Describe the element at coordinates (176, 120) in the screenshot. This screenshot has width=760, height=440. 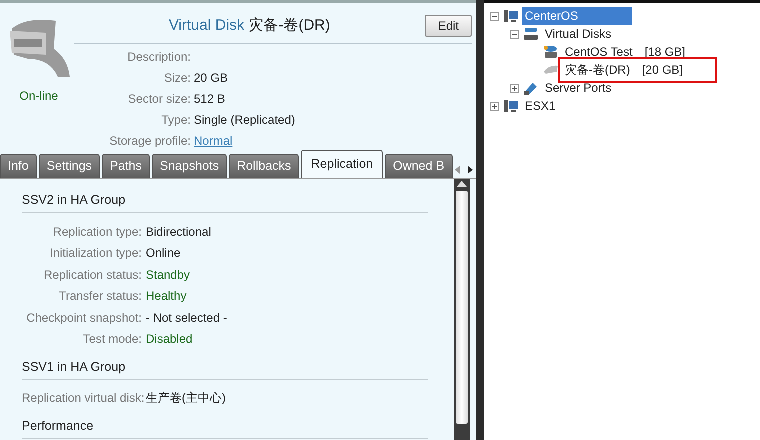
I see `property-label: Type:` at that location.